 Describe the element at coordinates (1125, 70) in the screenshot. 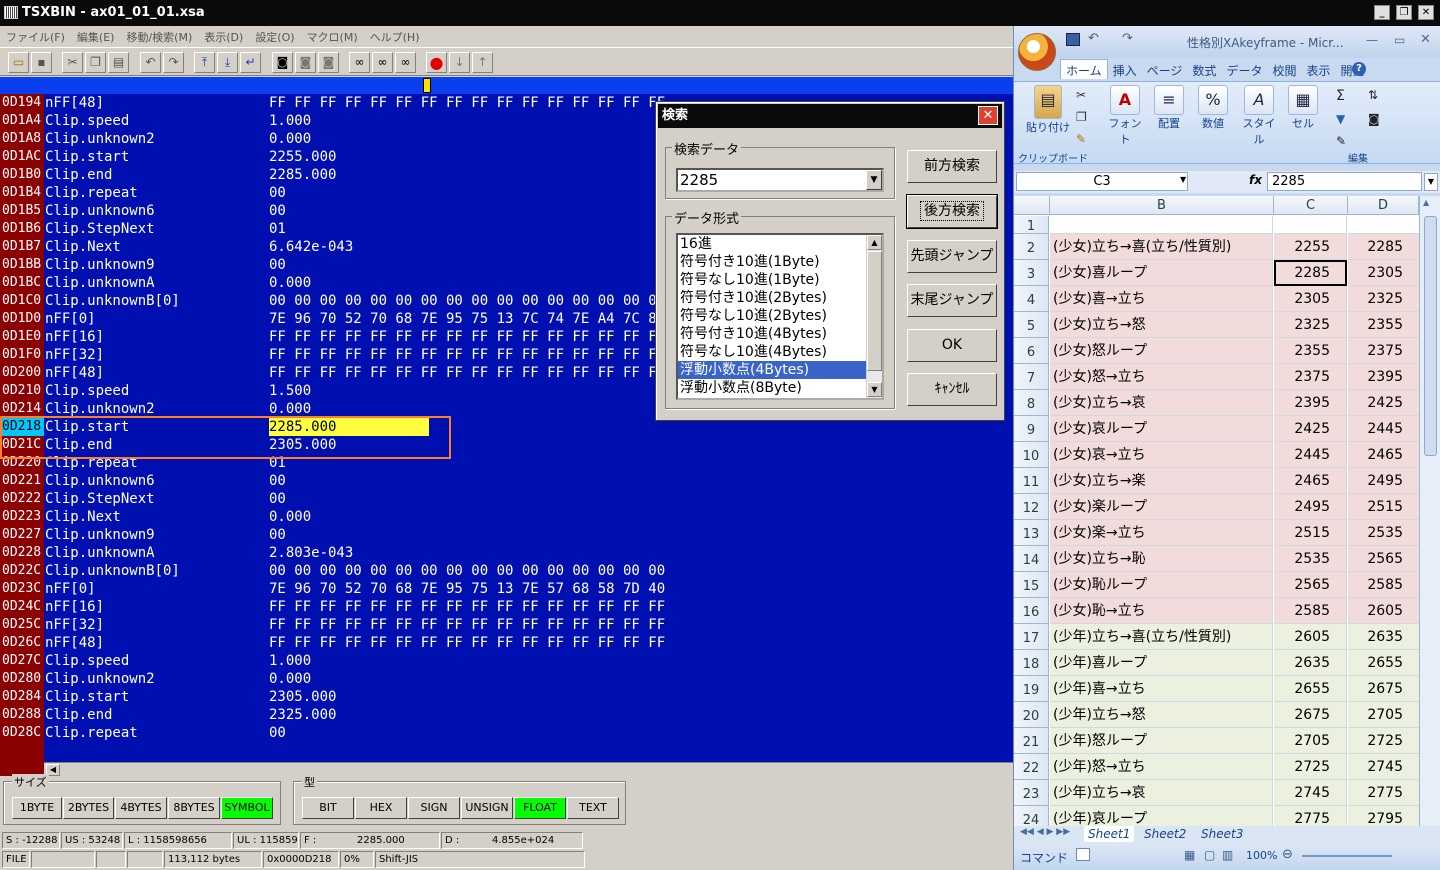

I see `ribbon-tab: 挿入` at that location.